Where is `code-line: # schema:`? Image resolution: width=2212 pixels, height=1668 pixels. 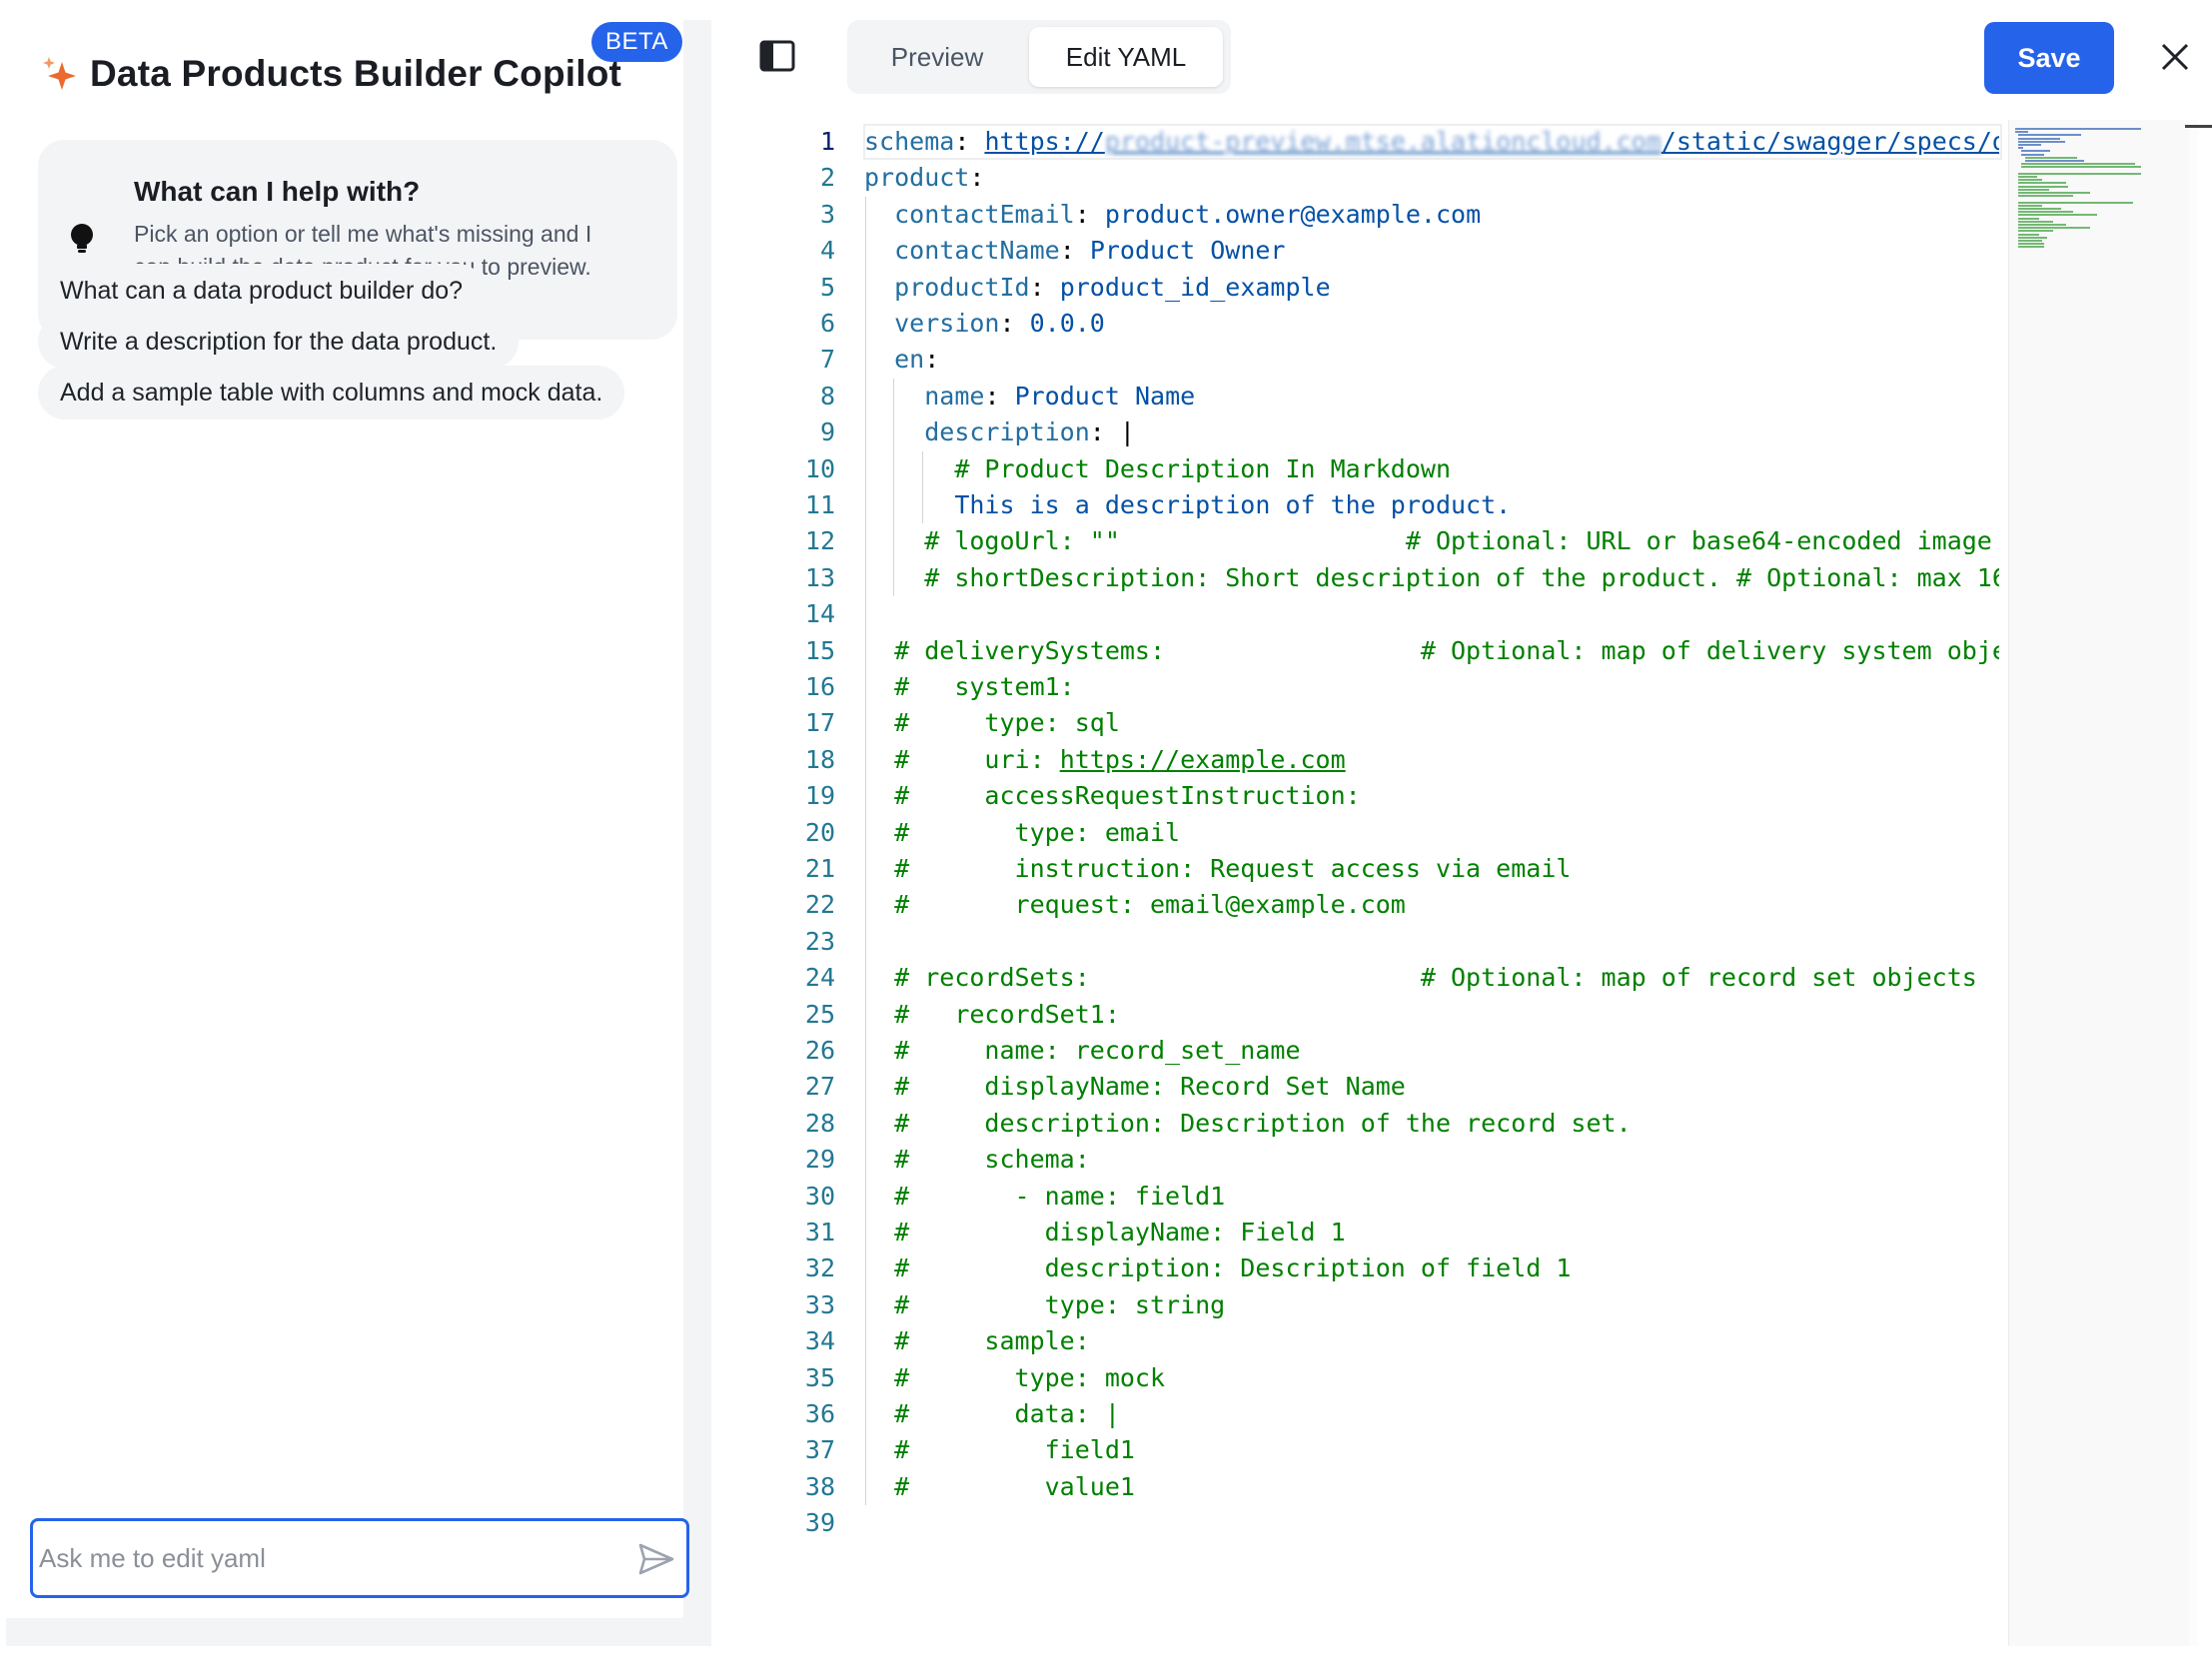 code-line: # schema: is located at coordinates (977, 1160).